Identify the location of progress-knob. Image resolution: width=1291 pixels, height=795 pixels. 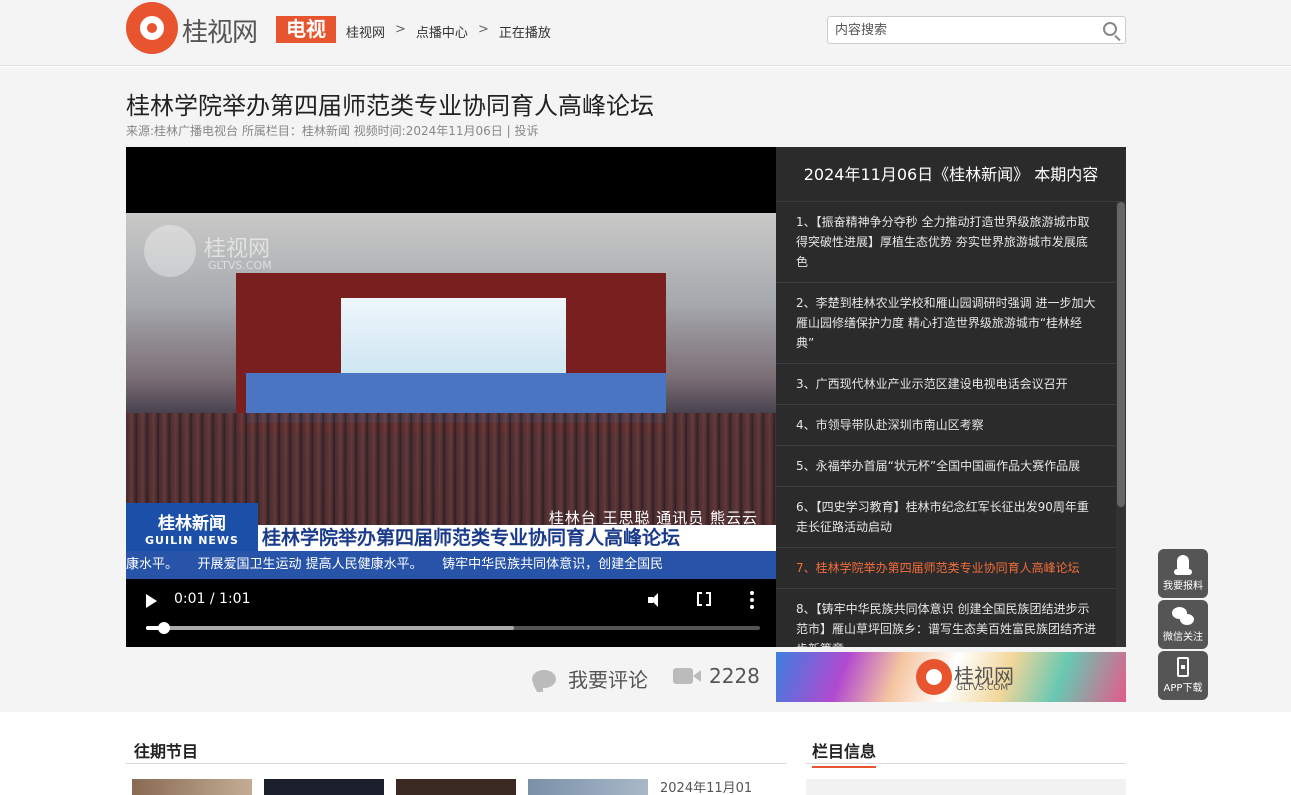
(164, 628).